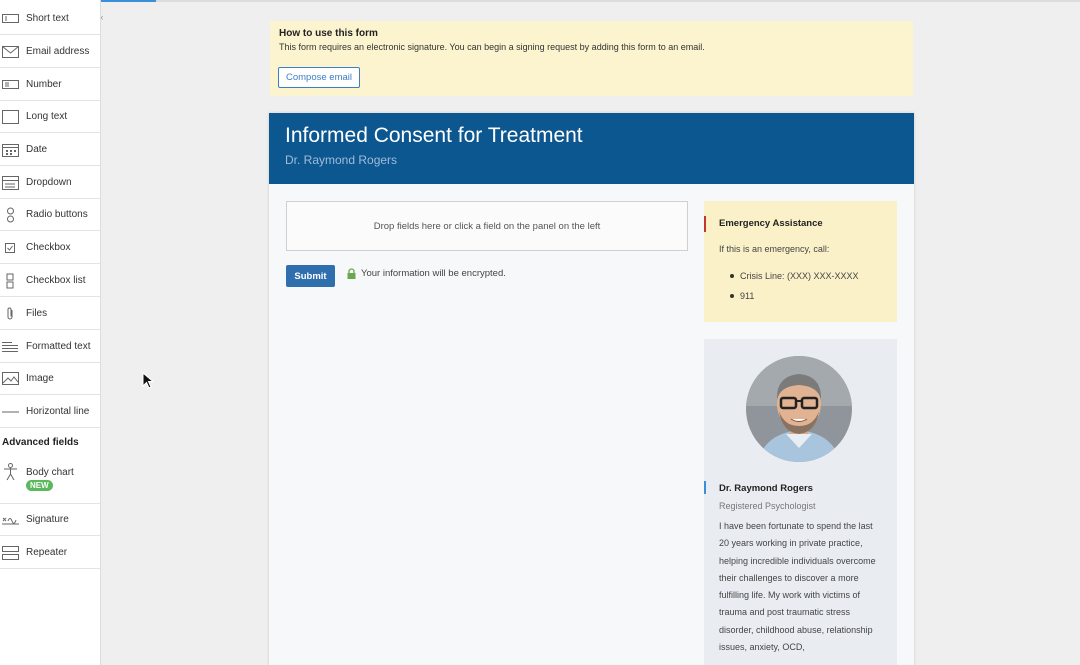  I want to click on email-icon, so click(10, 52).